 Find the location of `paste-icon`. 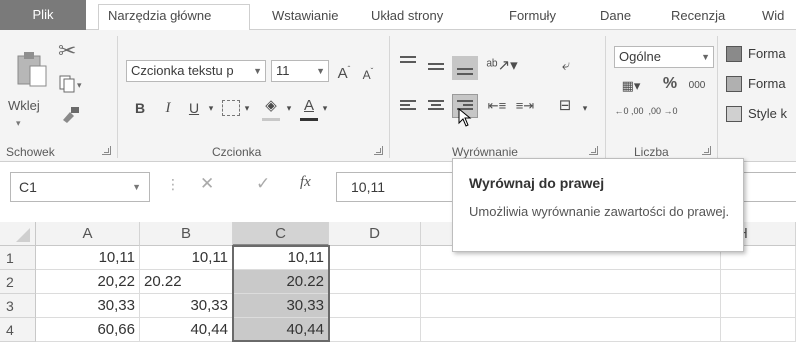

paste-icon is located at coordinates (32, 70).